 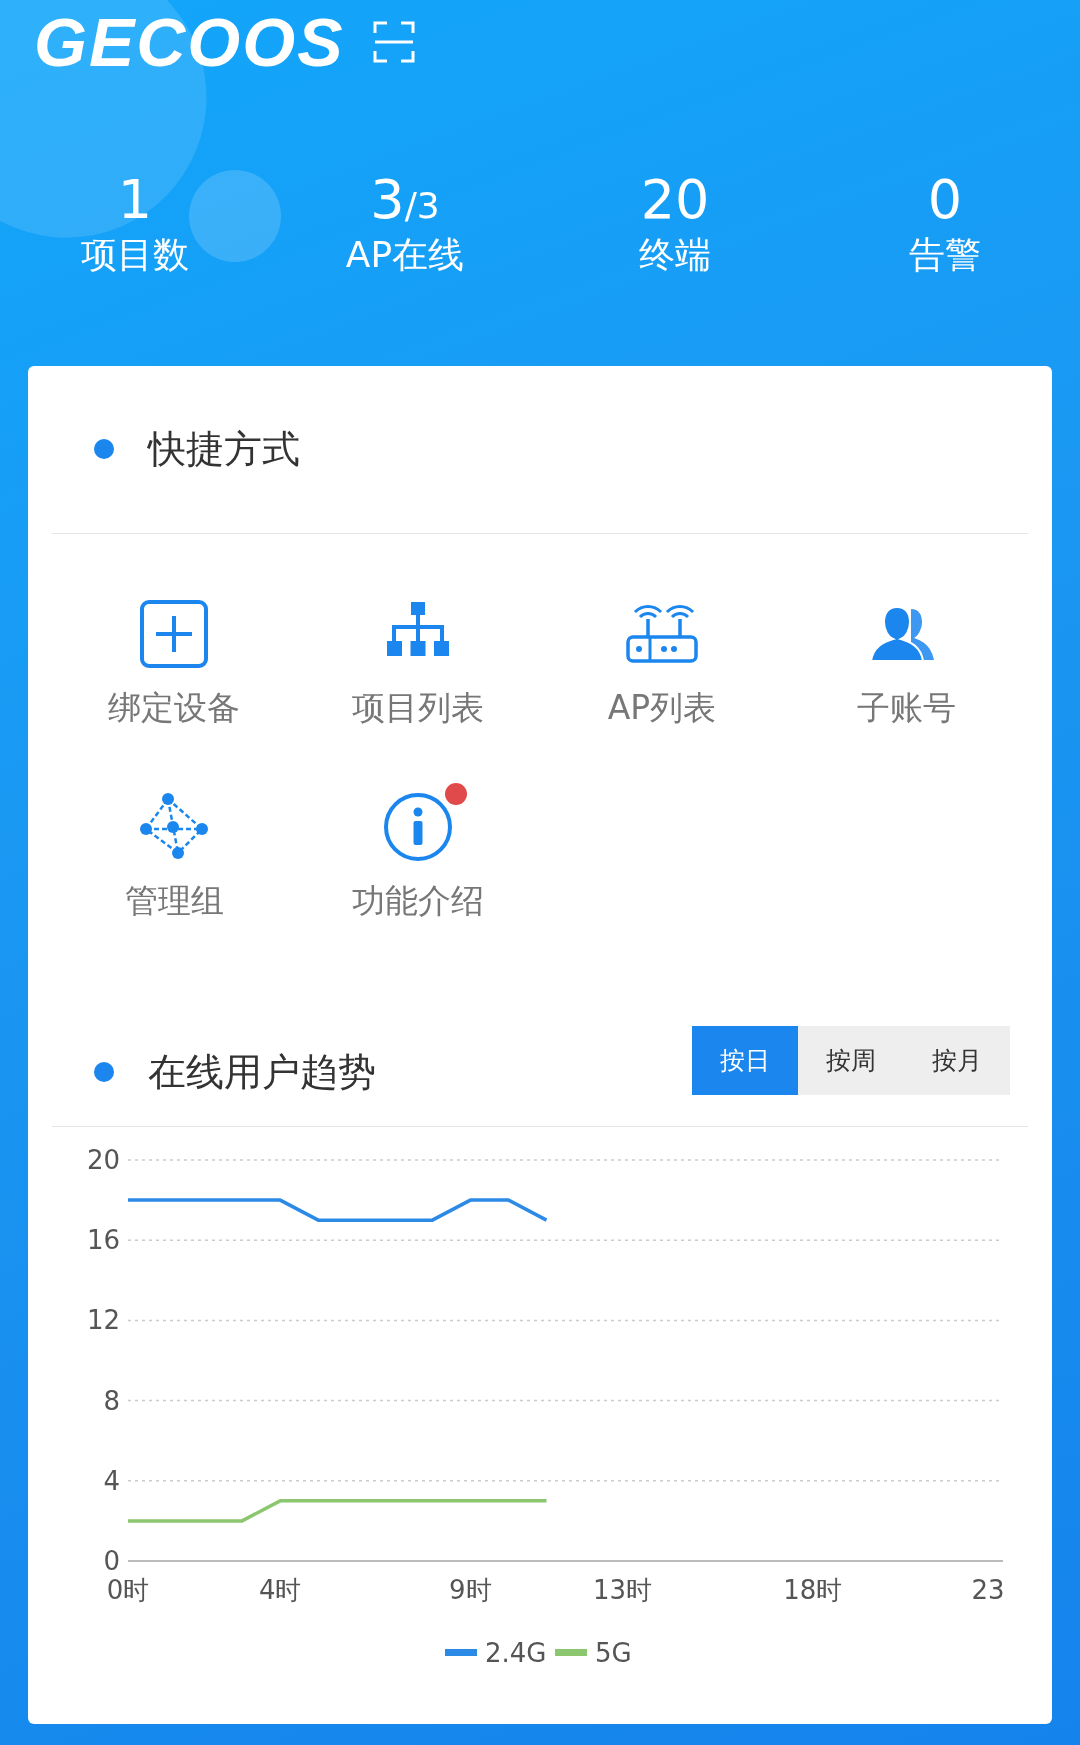 What do you see at coordinates (393, 42) in the screenshot?
I see `scan-icon` at bounding box center [393, 42].